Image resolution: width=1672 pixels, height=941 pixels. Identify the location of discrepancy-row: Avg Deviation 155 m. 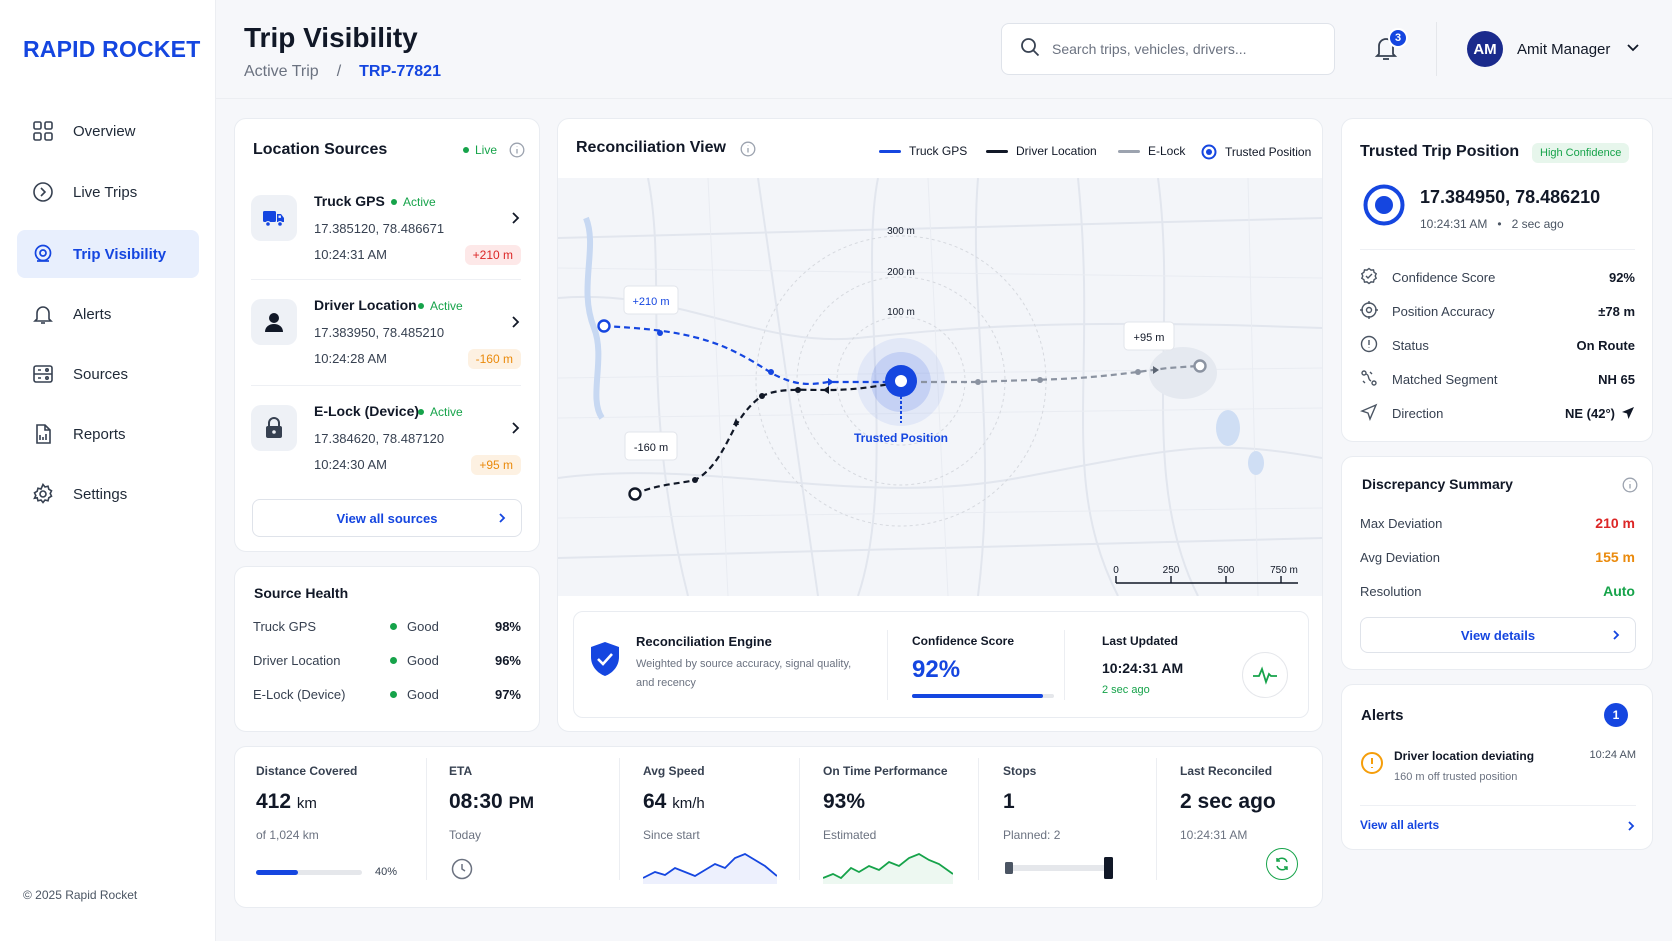
(1497, 557).